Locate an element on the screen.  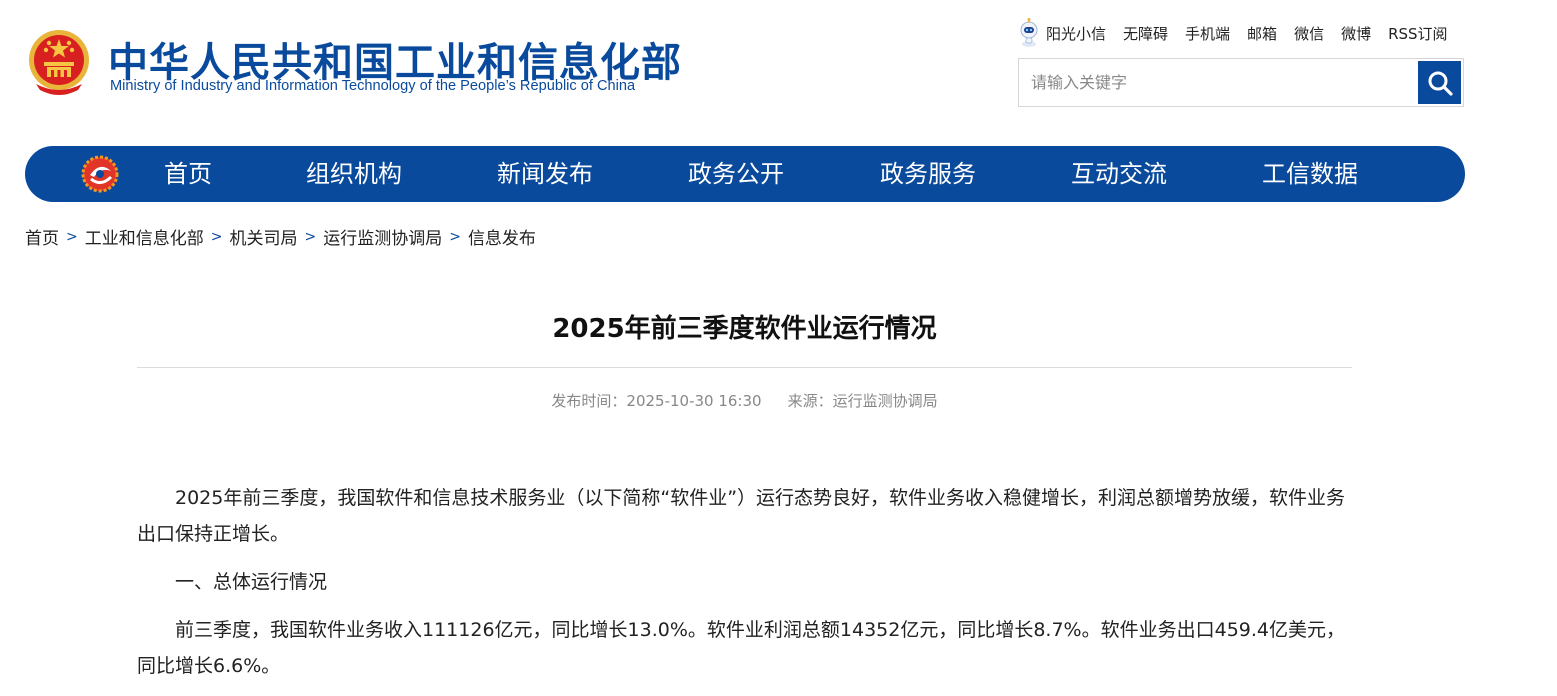
article-section-heading: 一、总体运行情况 is located at coordinates (251, 582).